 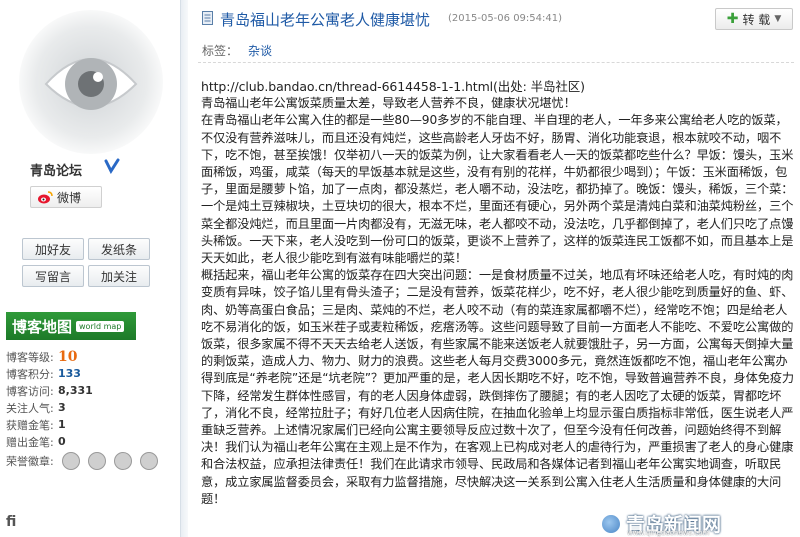 What do you see at coordinates (611, 523) in the screenshot?
I see `qingdaonews-logo-icon` at bounding box center [611, 523].